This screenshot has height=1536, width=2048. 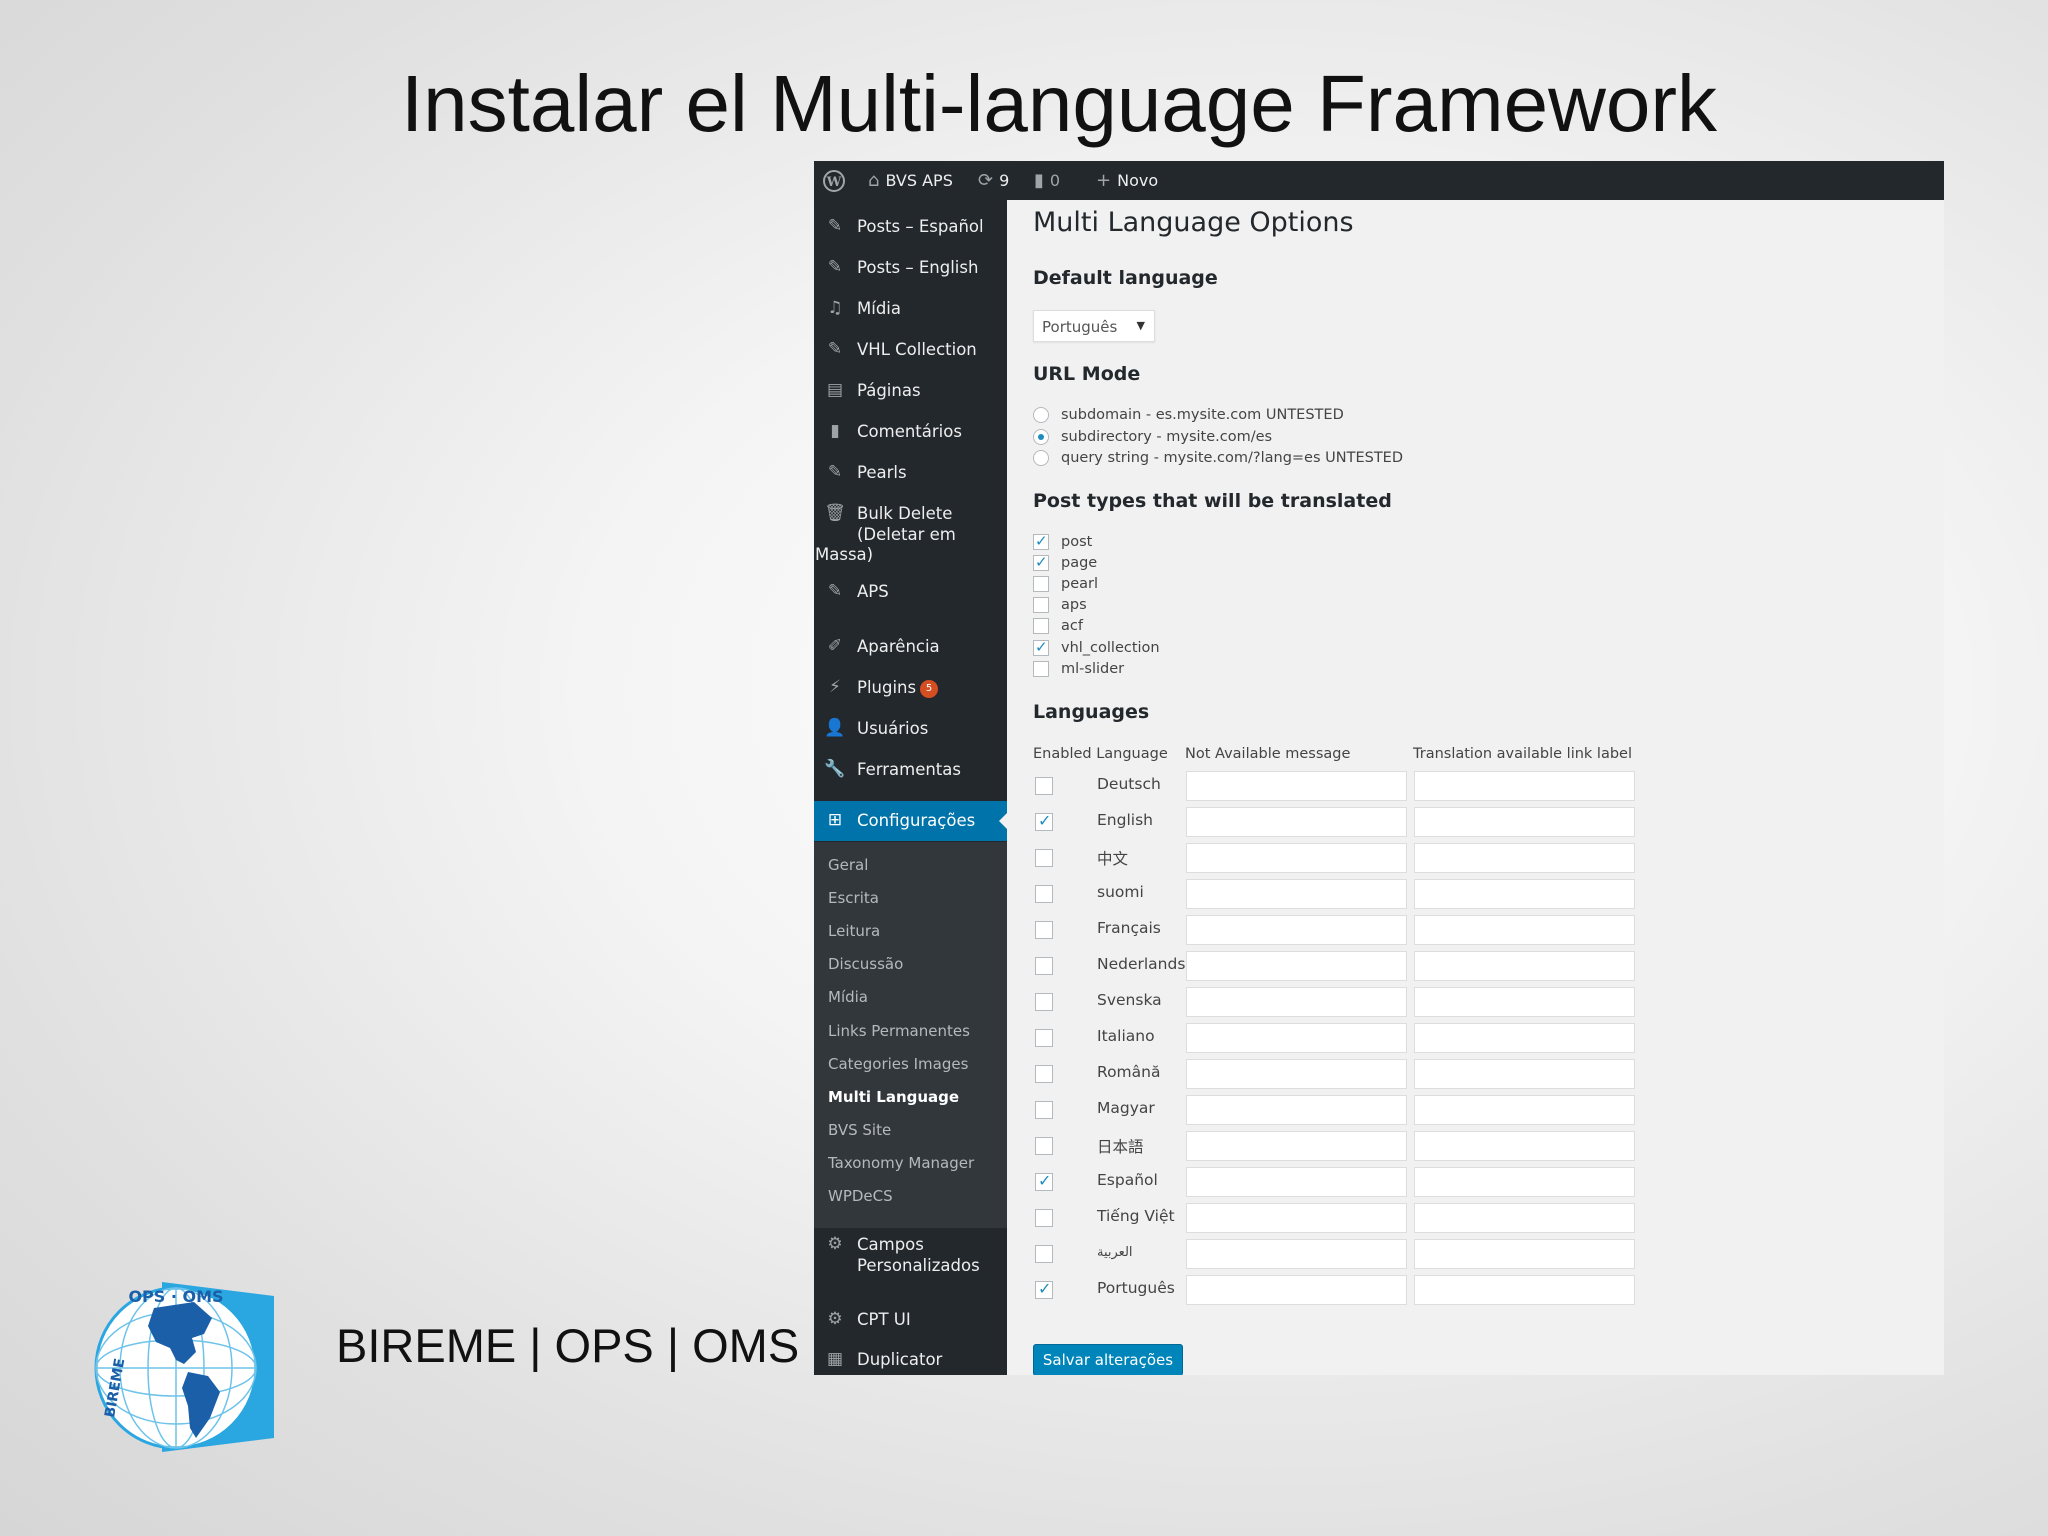 What do you see at coordinates (1047, 180) in the screenshot?
I see `comments-link: ▮ 0` at bounding box center [1047, 180].